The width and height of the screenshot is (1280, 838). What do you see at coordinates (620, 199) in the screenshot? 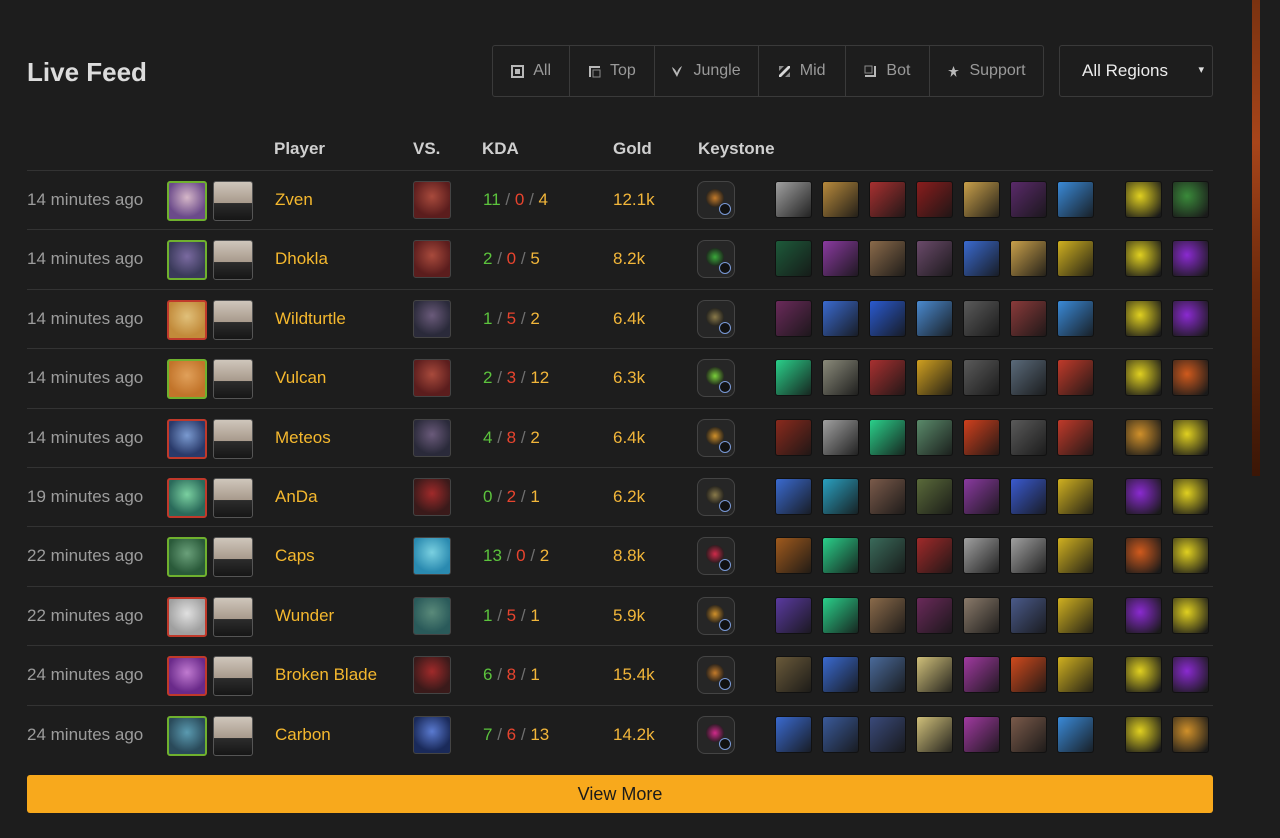
I see `table-row: 14 minutes ago Zven 11 / 0 / 4 12.1k` at bounding box center [620, 199].